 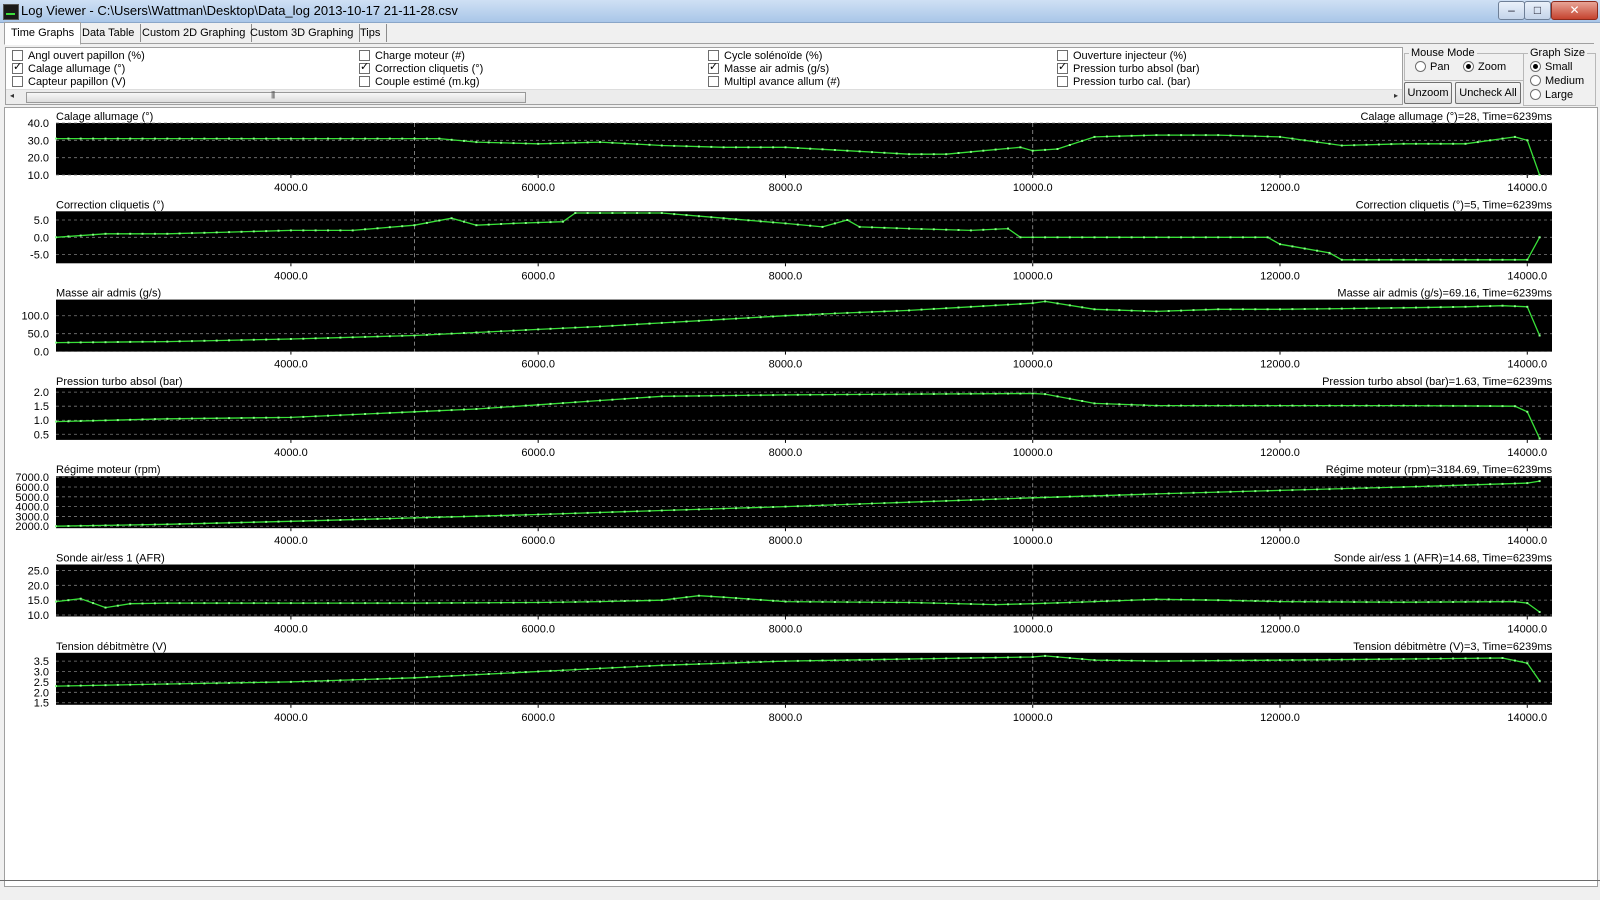 What do you see at coordinates (1033, 276) in the screenshot?
I see `x-tick-label: 10000.0` at bounding box center [1033, 276].